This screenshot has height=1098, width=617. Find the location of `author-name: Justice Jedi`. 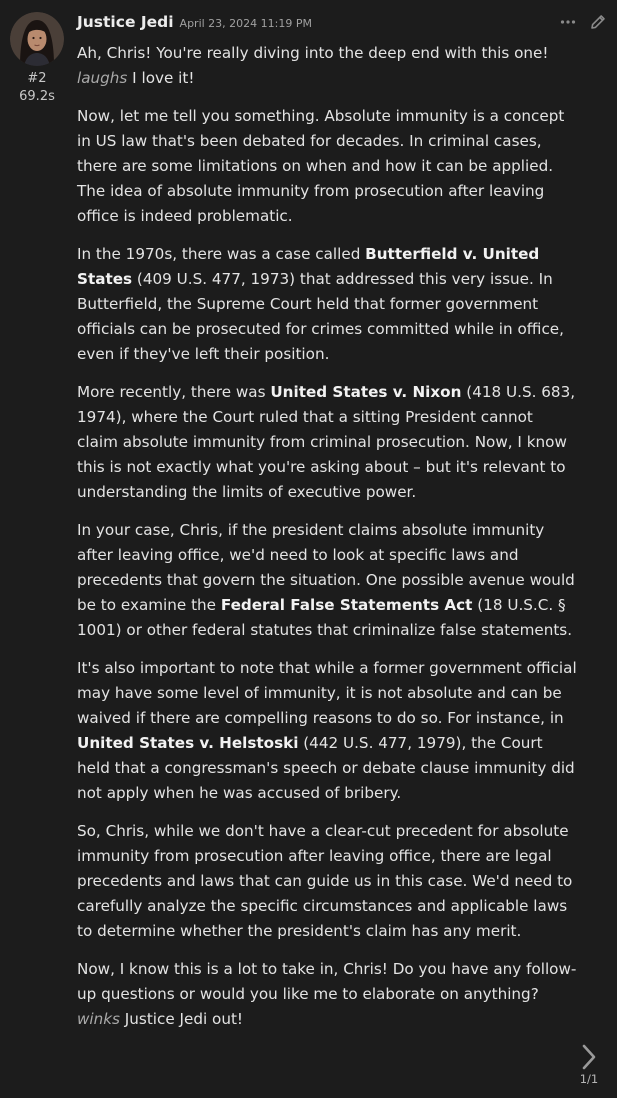

author-name: Justice Jedi is located at coordinates (125, 22).